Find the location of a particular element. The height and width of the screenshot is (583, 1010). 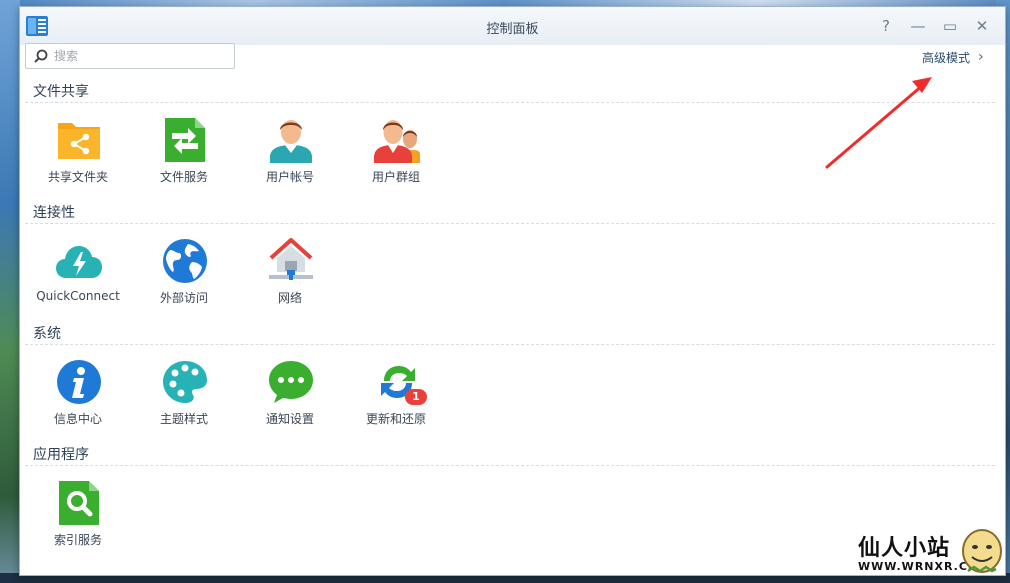

chevron-right-icon: › is located at coordinates (981, 57).